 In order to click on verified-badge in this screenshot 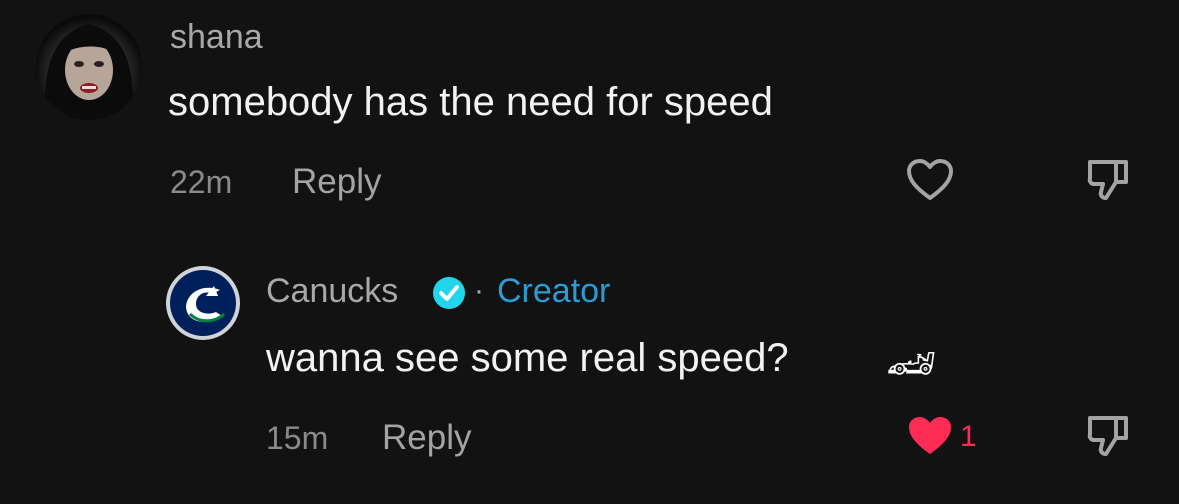, I will do `click(449, 295)`.